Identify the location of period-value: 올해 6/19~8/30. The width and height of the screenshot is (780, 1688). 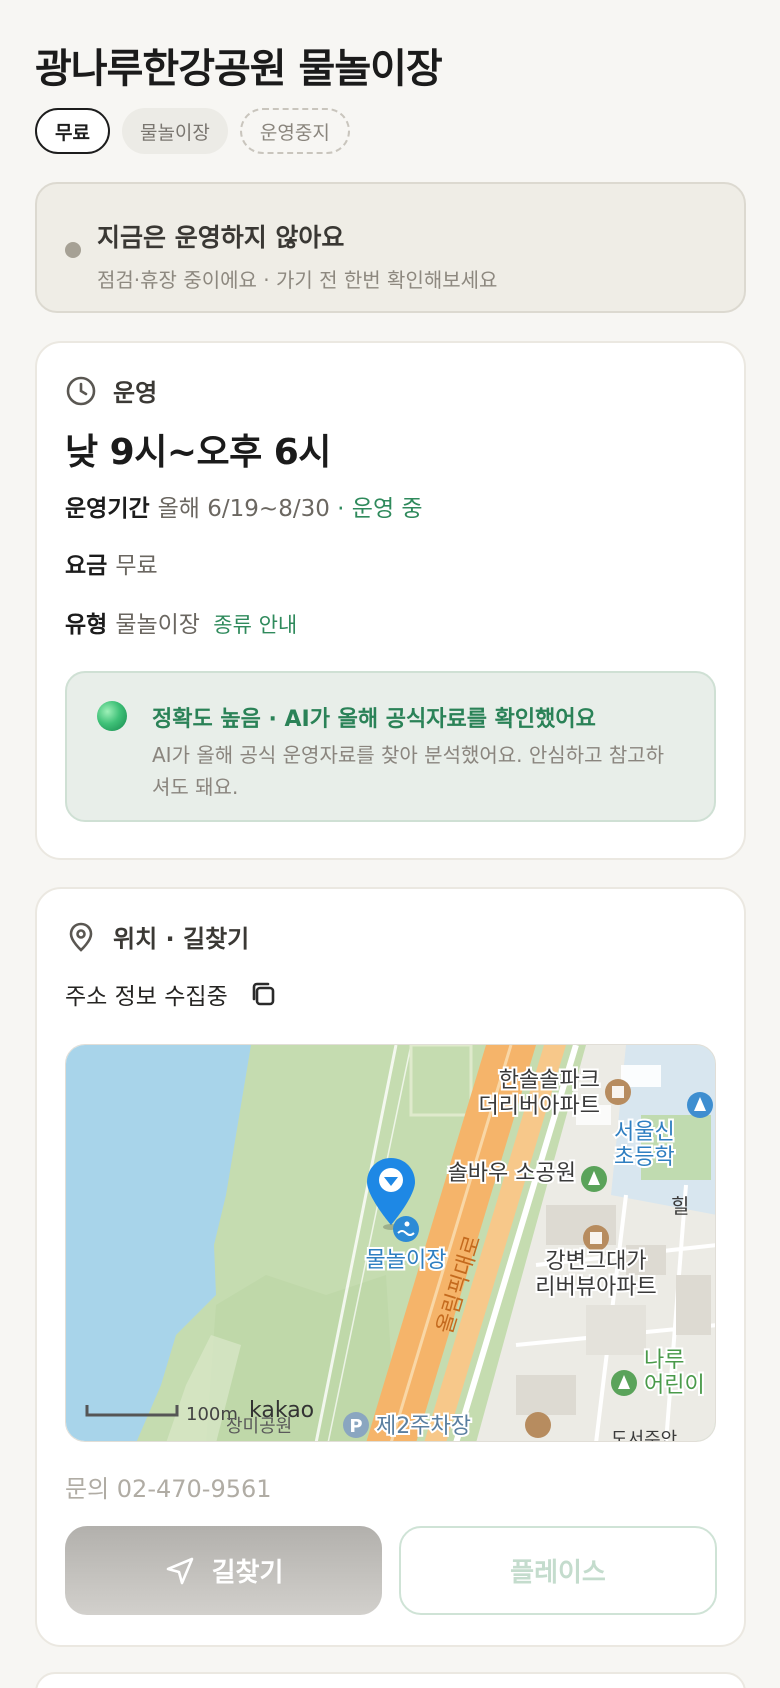
(243, 509).